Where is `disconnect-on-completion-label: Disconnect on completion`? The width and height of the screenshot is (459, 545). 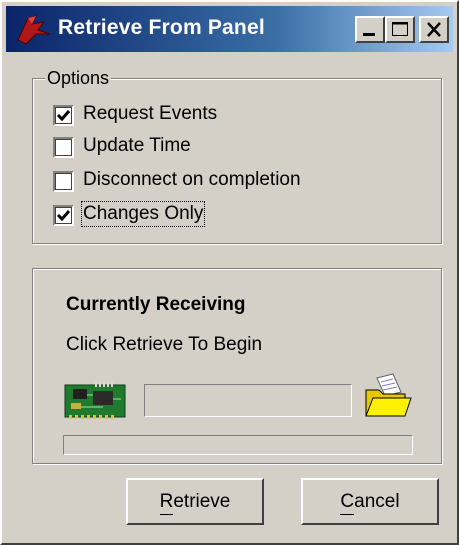 disconnect-on-completion-label: Disconnect on completion is located at coordinates (192, 179).